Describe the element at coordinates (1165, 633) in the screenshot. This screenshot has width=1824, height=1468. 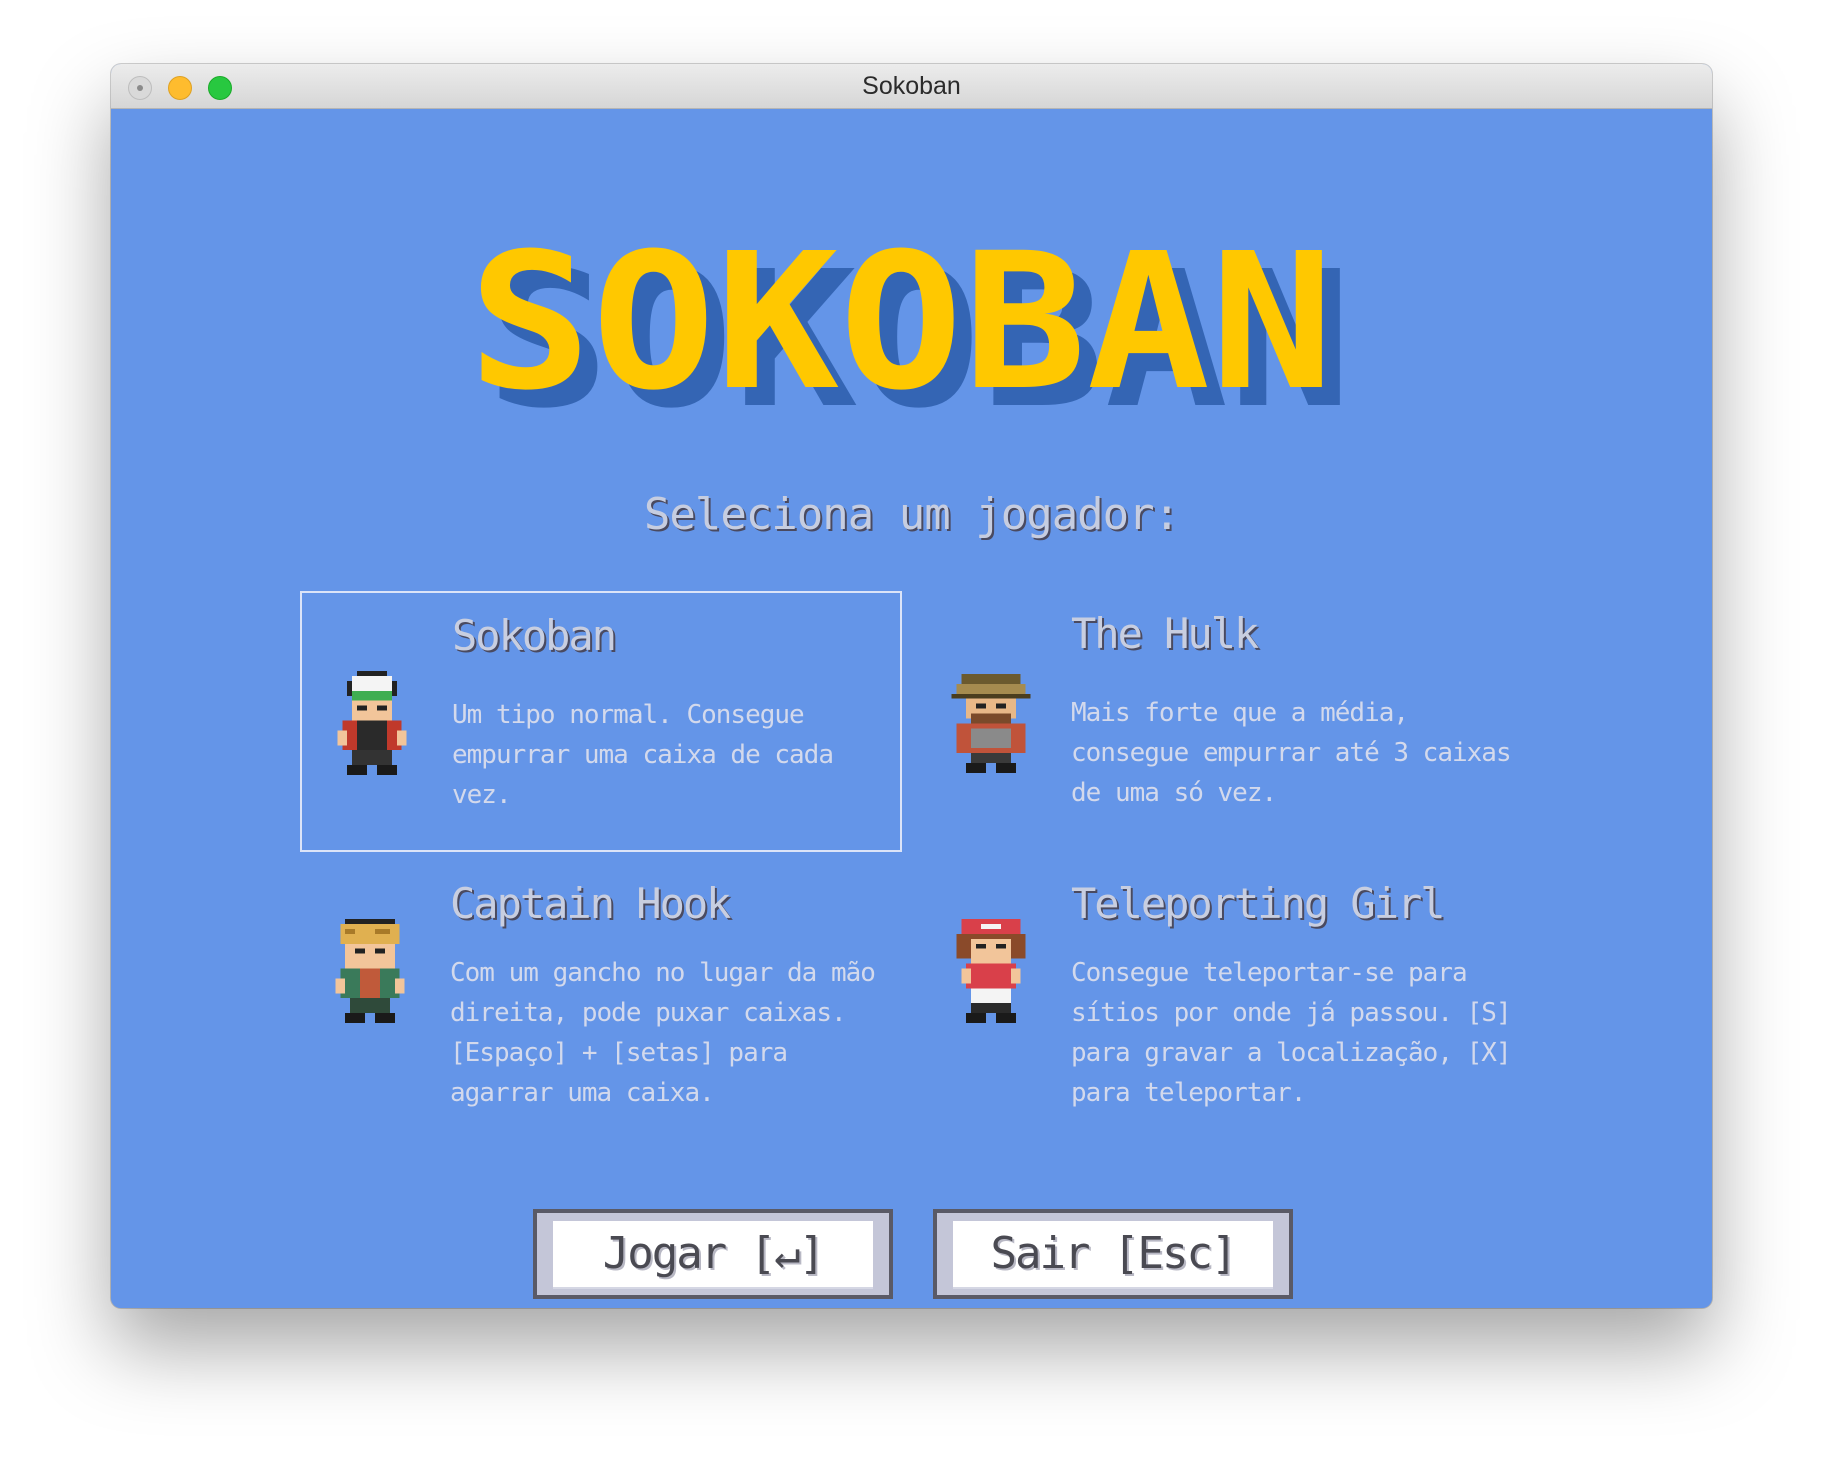
I see `player-name: The Hulk` at that location.